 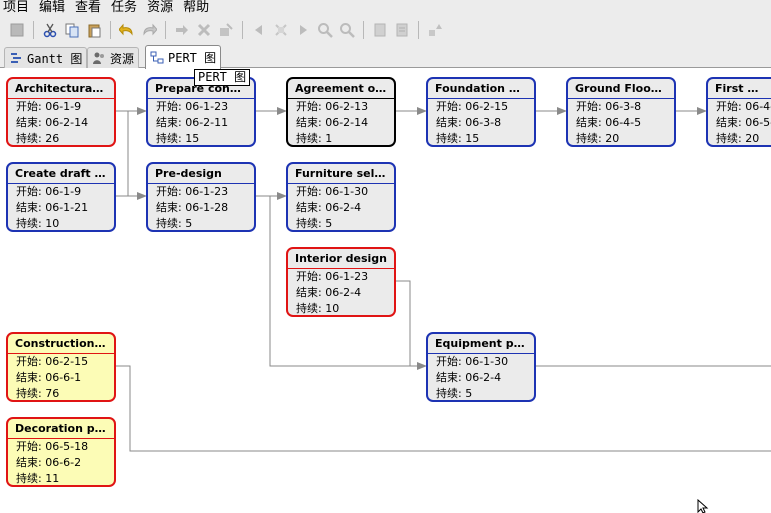 I want to click on task-node-pre-design: Pre-design 开始: 06-1-23 结束: 06-1-28 持续: 5, so click(x=201, y=197).